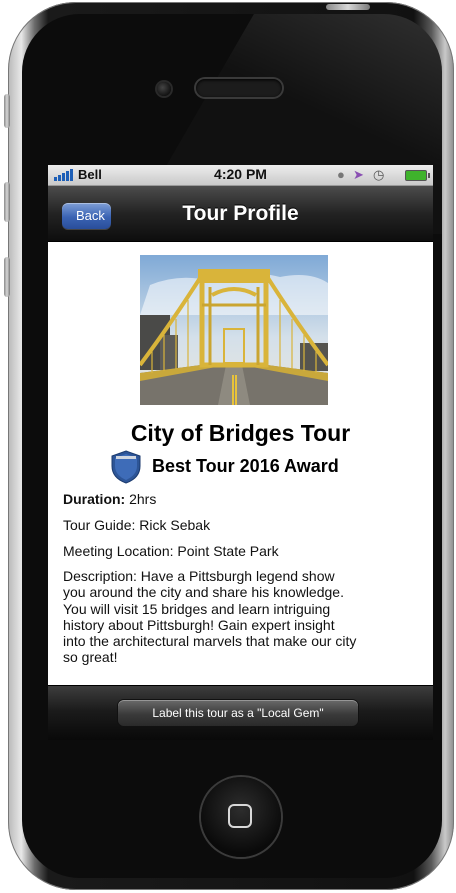 The image size is (456, 893). I want to click on award-label: Best Tour 2016 Award, so click(245, 466).